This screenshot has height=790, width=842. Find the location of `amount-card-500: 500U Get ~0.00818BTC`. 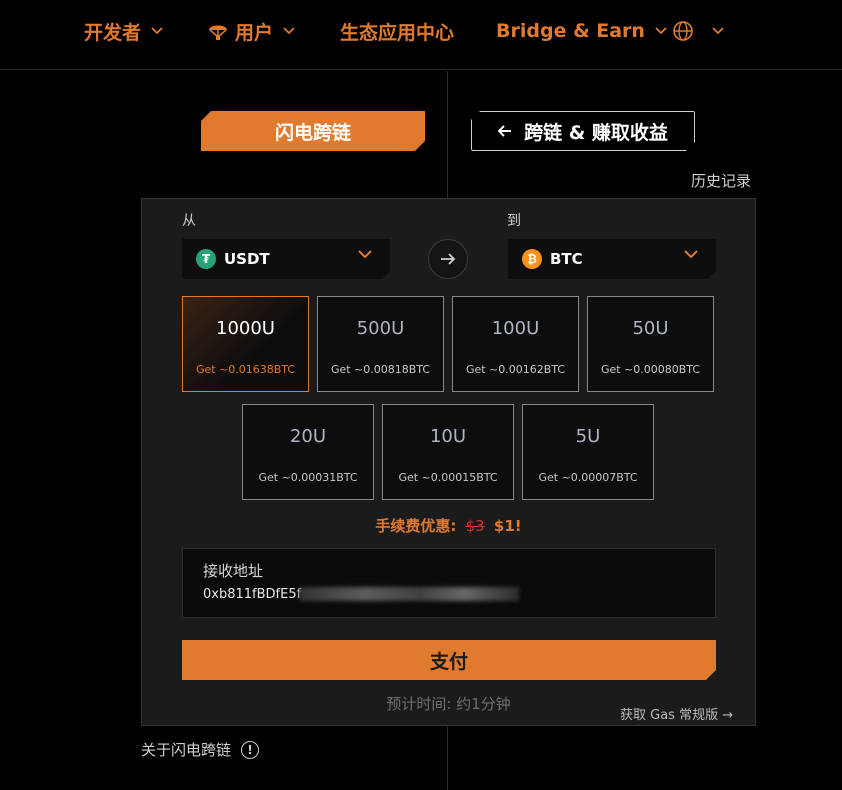

amount-card-500: 500U Get ~0.00818BTC is located at coordinates (380, 344).